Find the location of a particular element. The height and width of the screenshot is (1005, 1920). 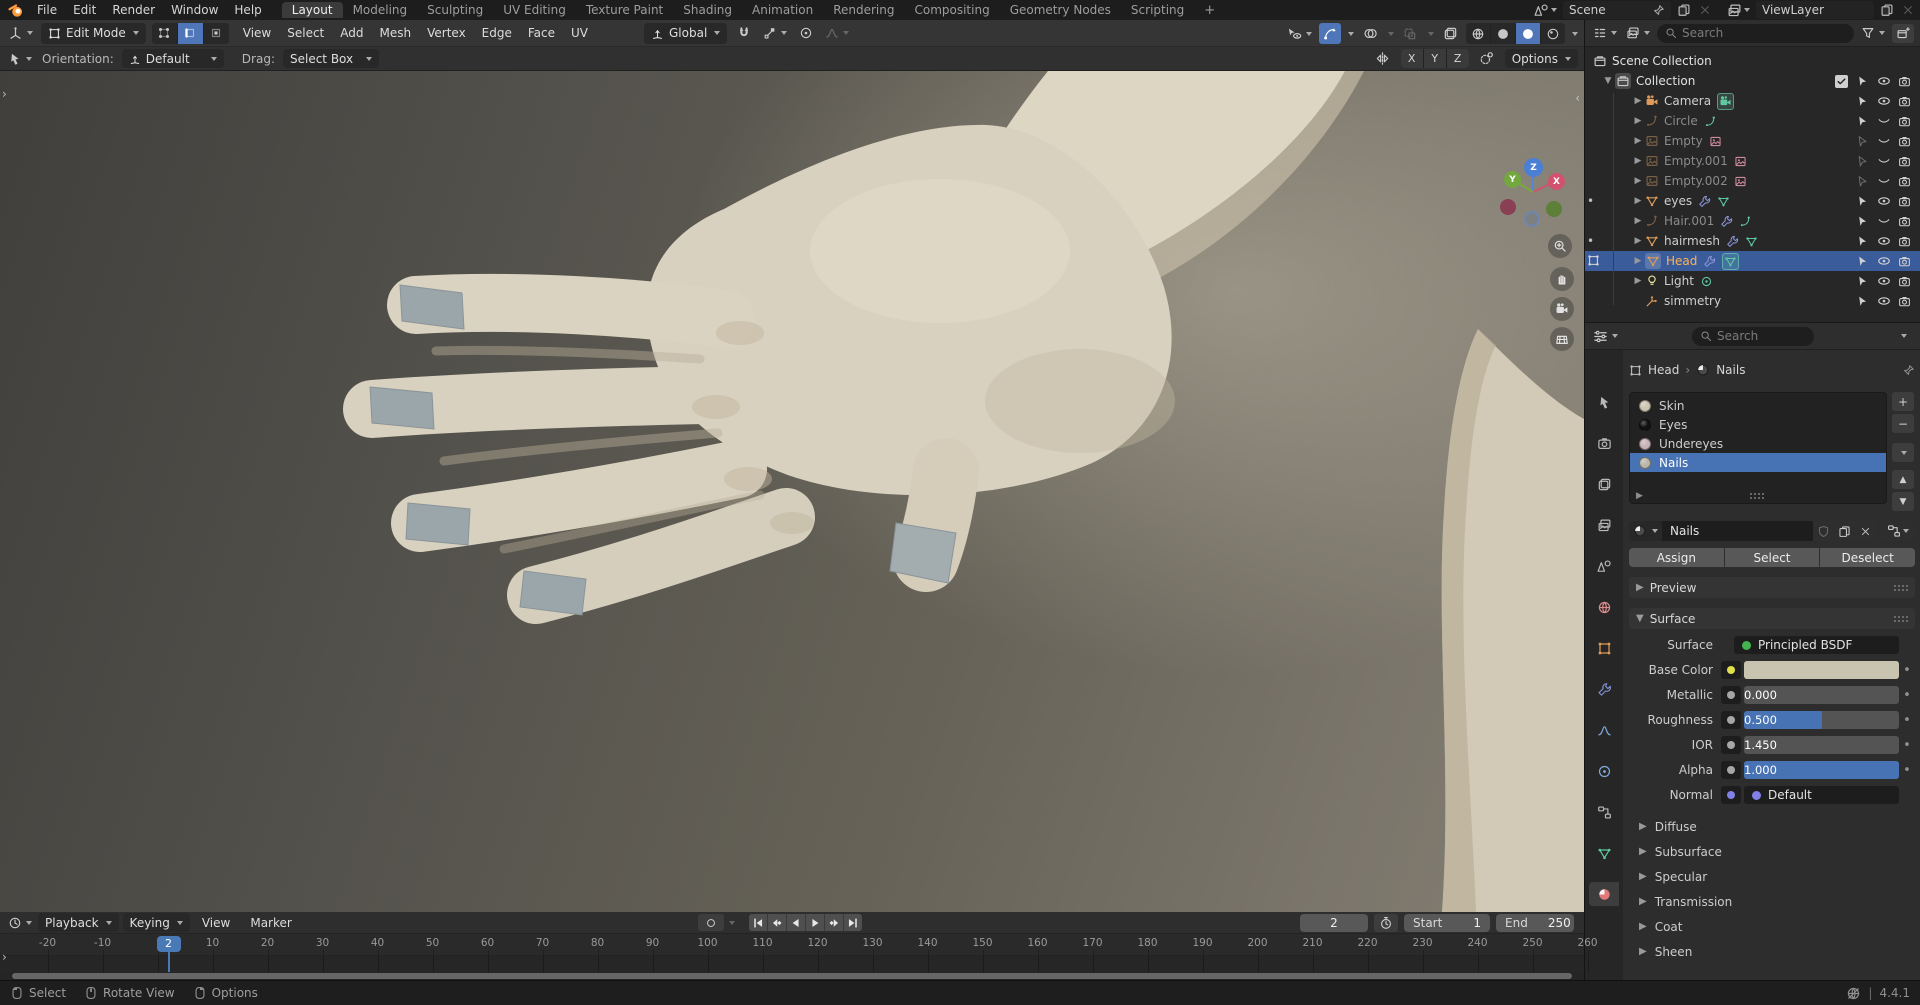

unlink-material-button is located at coordinates (1865, 531).